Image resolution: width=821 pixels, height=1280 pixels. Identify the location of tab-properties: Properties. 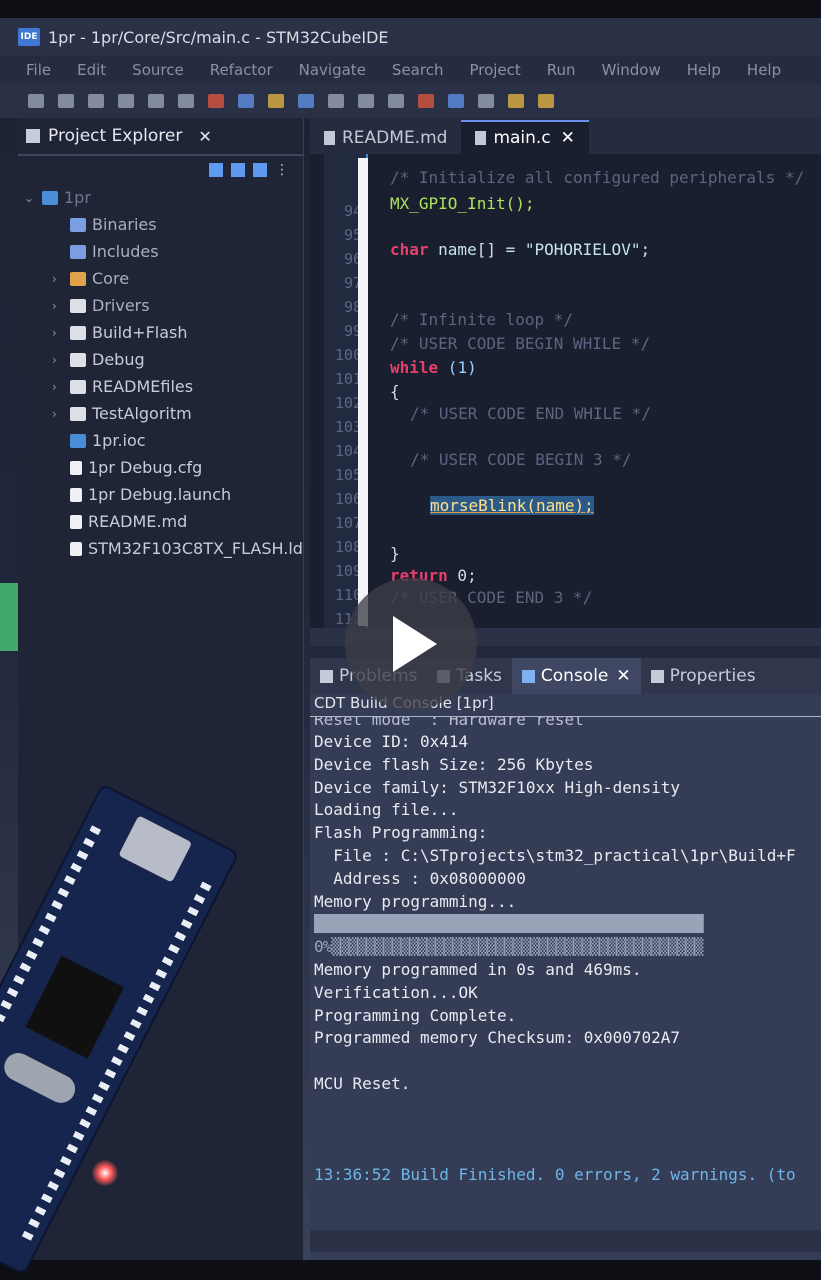
(703, 676).